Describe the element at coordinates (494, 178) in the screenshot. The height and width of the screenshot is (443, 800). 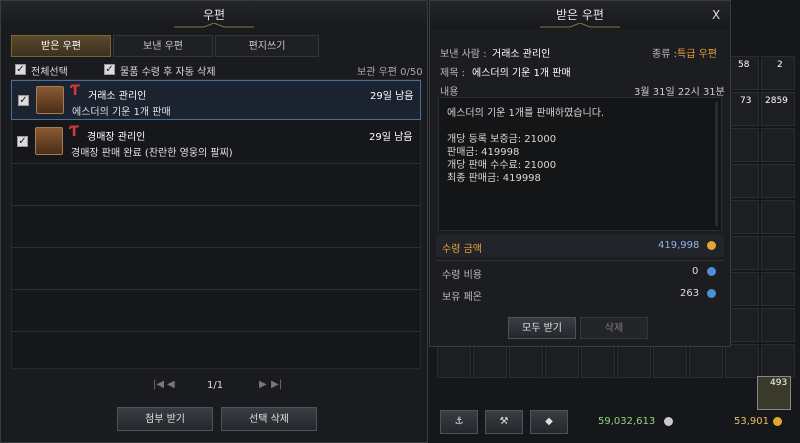
I see `body-line: 최종 판매금: 419998` at that location.